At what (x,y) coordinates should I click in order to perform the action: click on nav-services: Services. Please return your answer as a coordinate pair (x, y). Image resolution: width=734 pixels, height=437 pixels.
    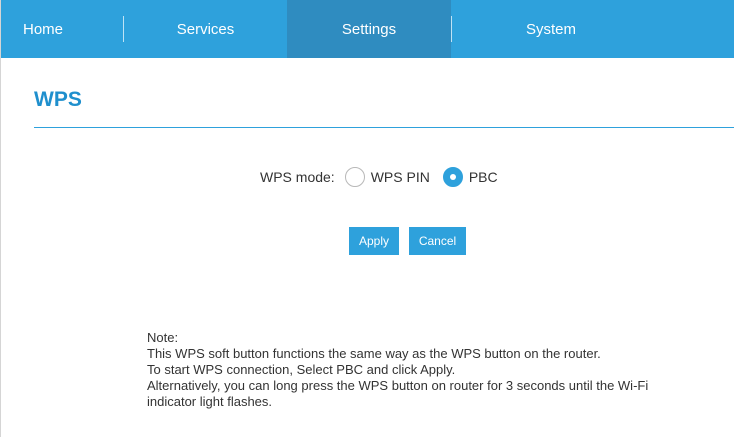
    Looking at the image, I should click on (205, 29).